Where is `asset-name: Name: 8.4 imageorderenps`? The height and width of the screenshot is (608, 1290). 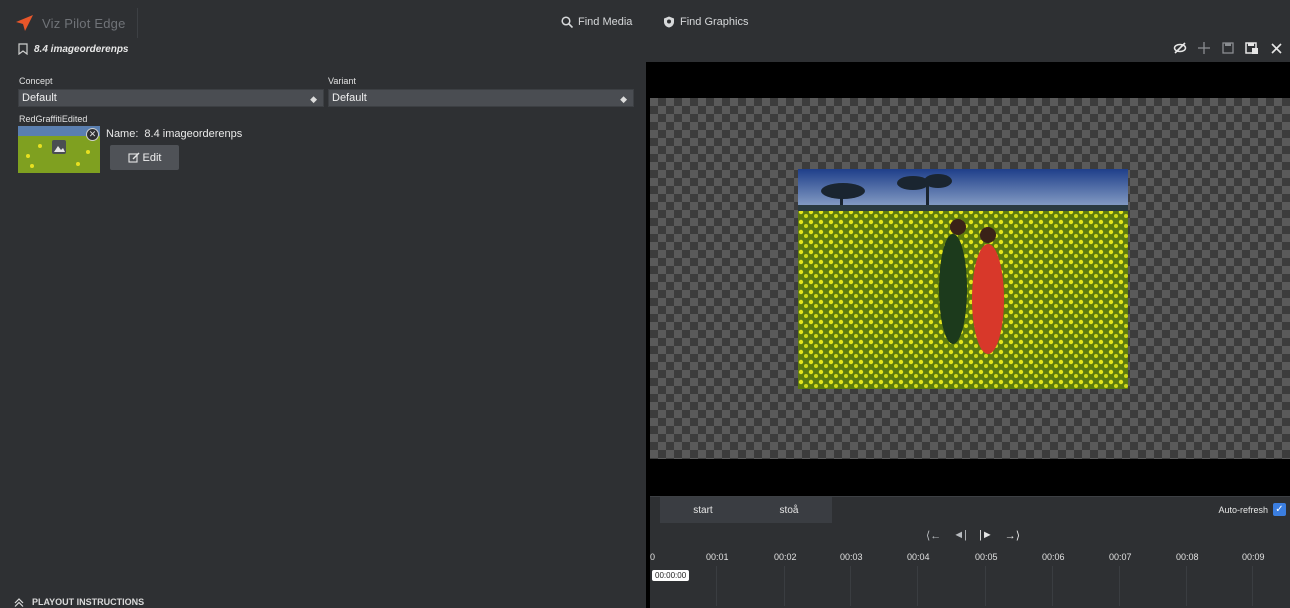
asset-name: Name: 8.4 imageorderenps is located at coordinates (174, 134).